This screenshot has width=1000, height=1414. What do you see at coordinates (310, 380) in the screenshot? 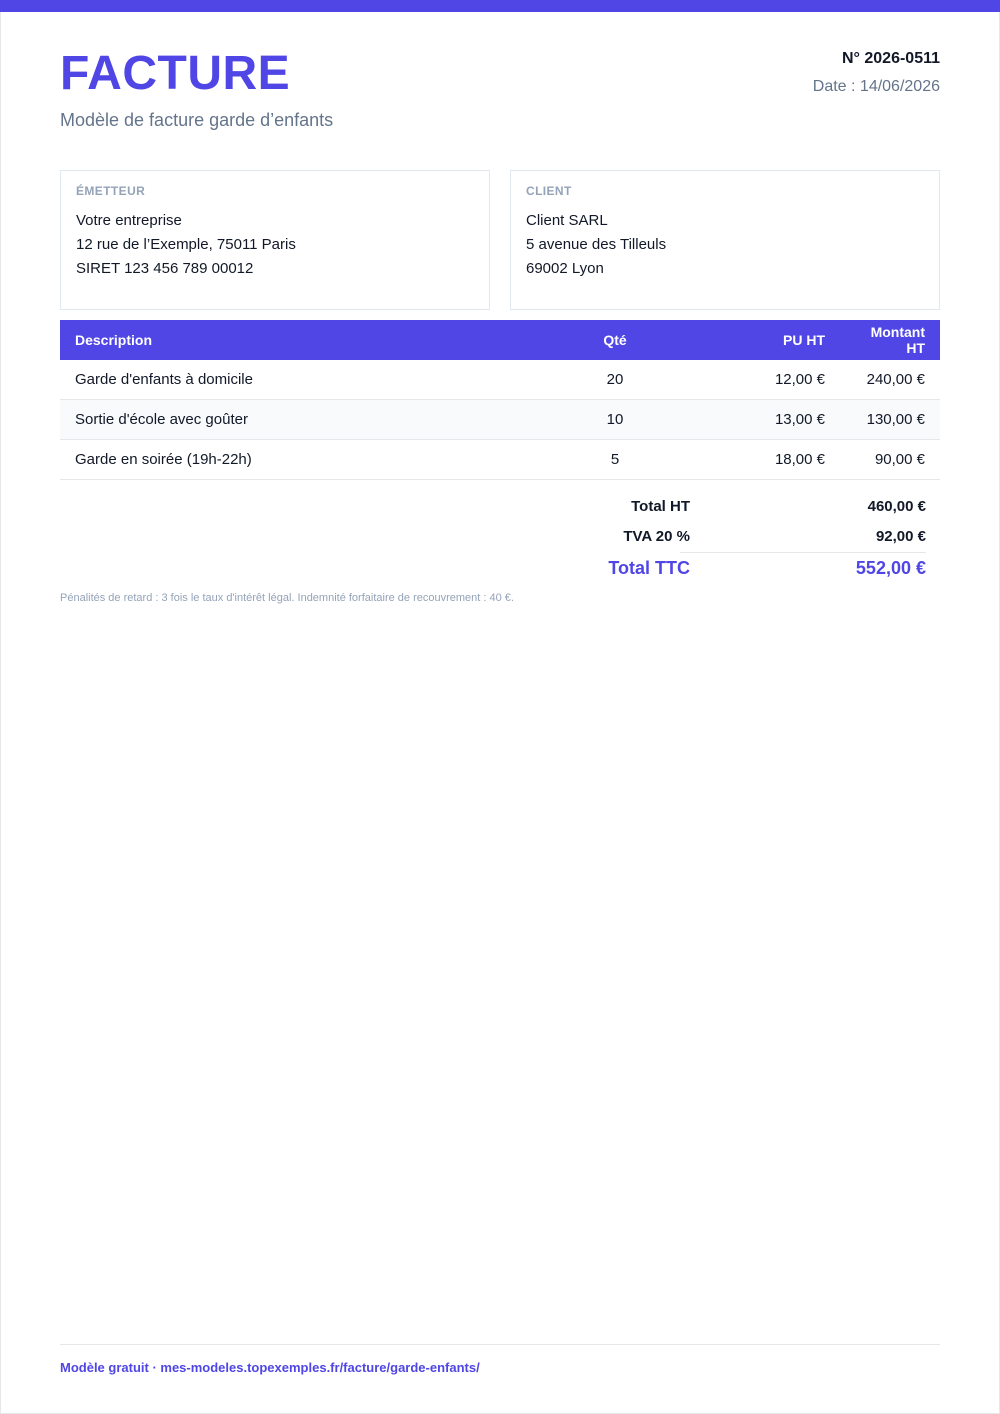
I see `item-description: Garde d'enfants à domicile` at bounding box center [310, 380].